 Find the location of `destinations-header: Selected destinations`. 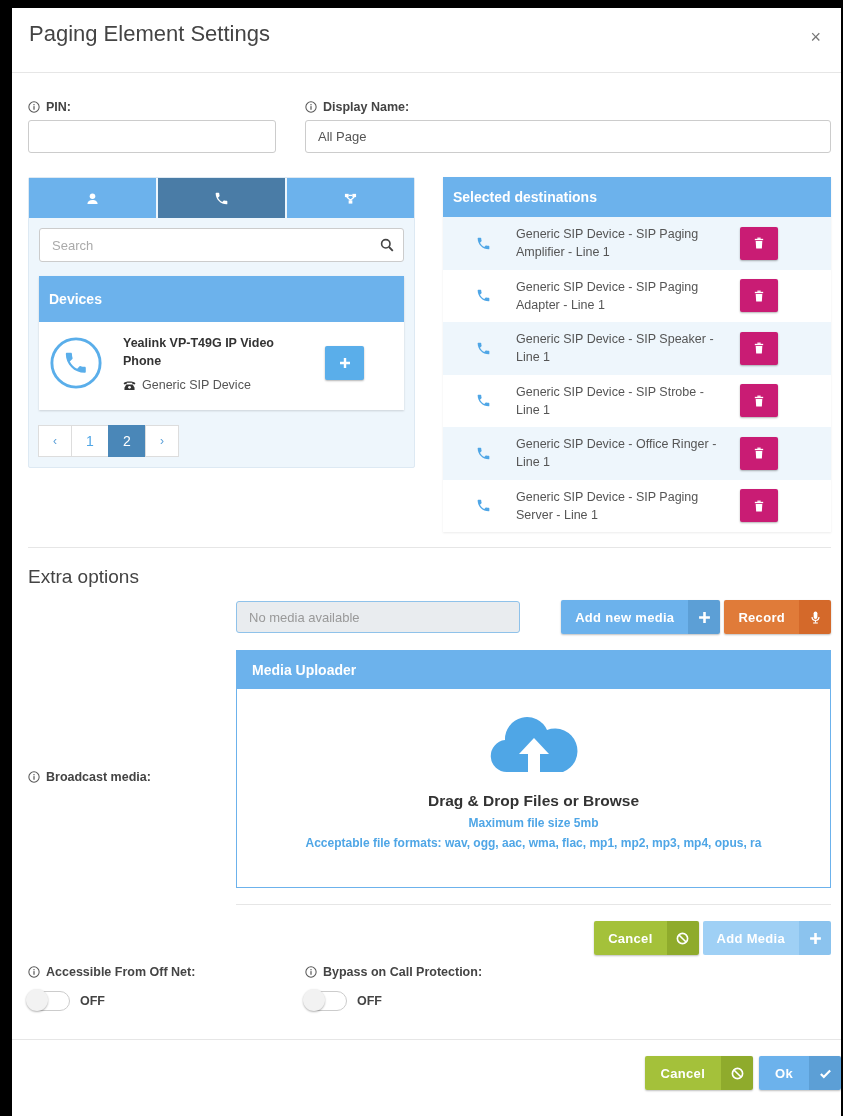

destinations-header: Selected destinations is located at coordinates (637, 197).